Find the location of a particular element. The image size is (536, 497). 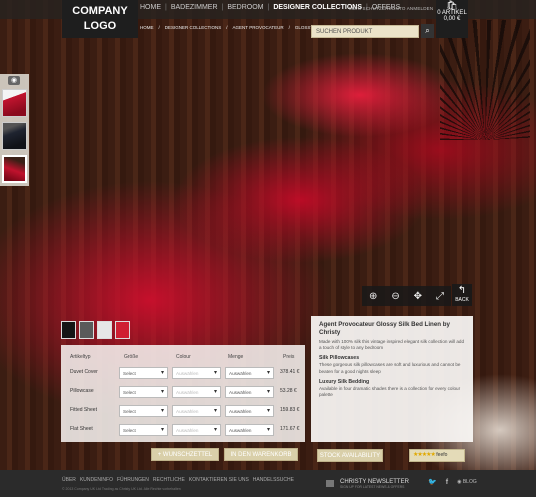

back-button: ↰ BACK is located at coordinates (462, 295).